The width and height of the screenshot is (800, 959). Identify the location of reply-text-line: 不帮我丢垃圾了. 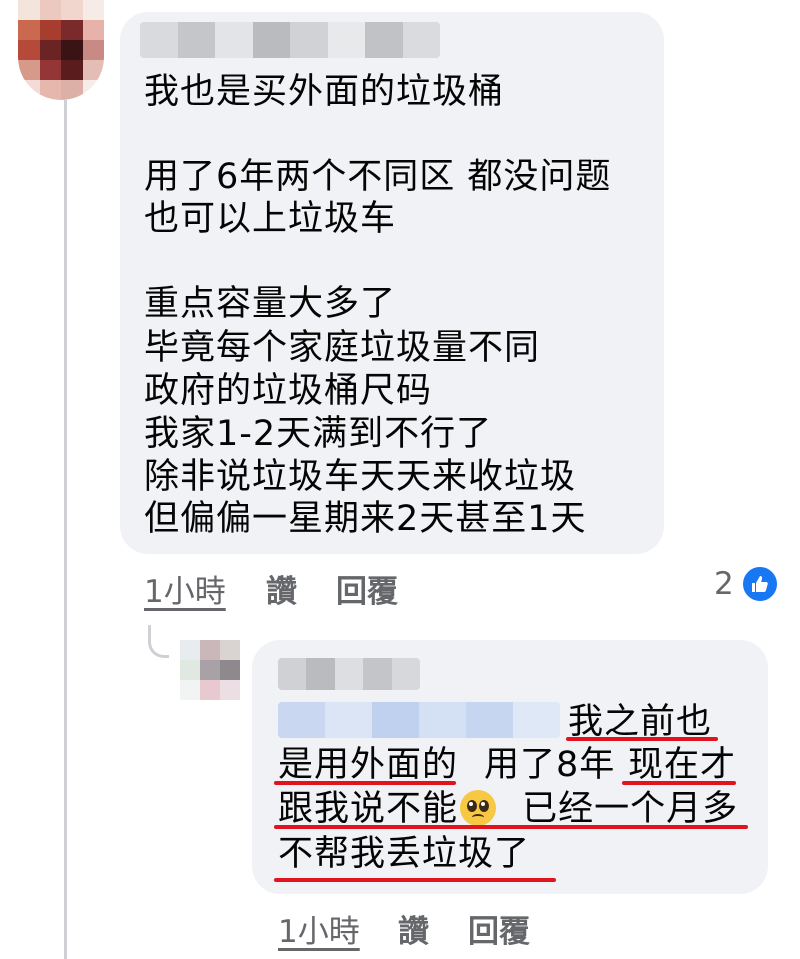
(404, 854).